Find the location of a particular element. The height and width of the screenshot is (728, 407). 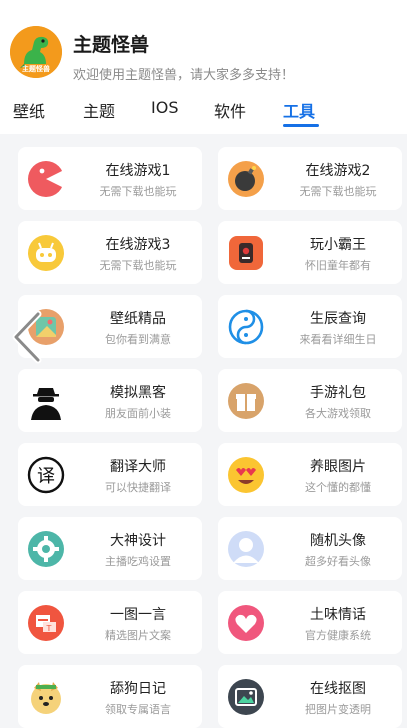

tool-subtitle: 各大游戏领取 is located at coordinates (338, 413).